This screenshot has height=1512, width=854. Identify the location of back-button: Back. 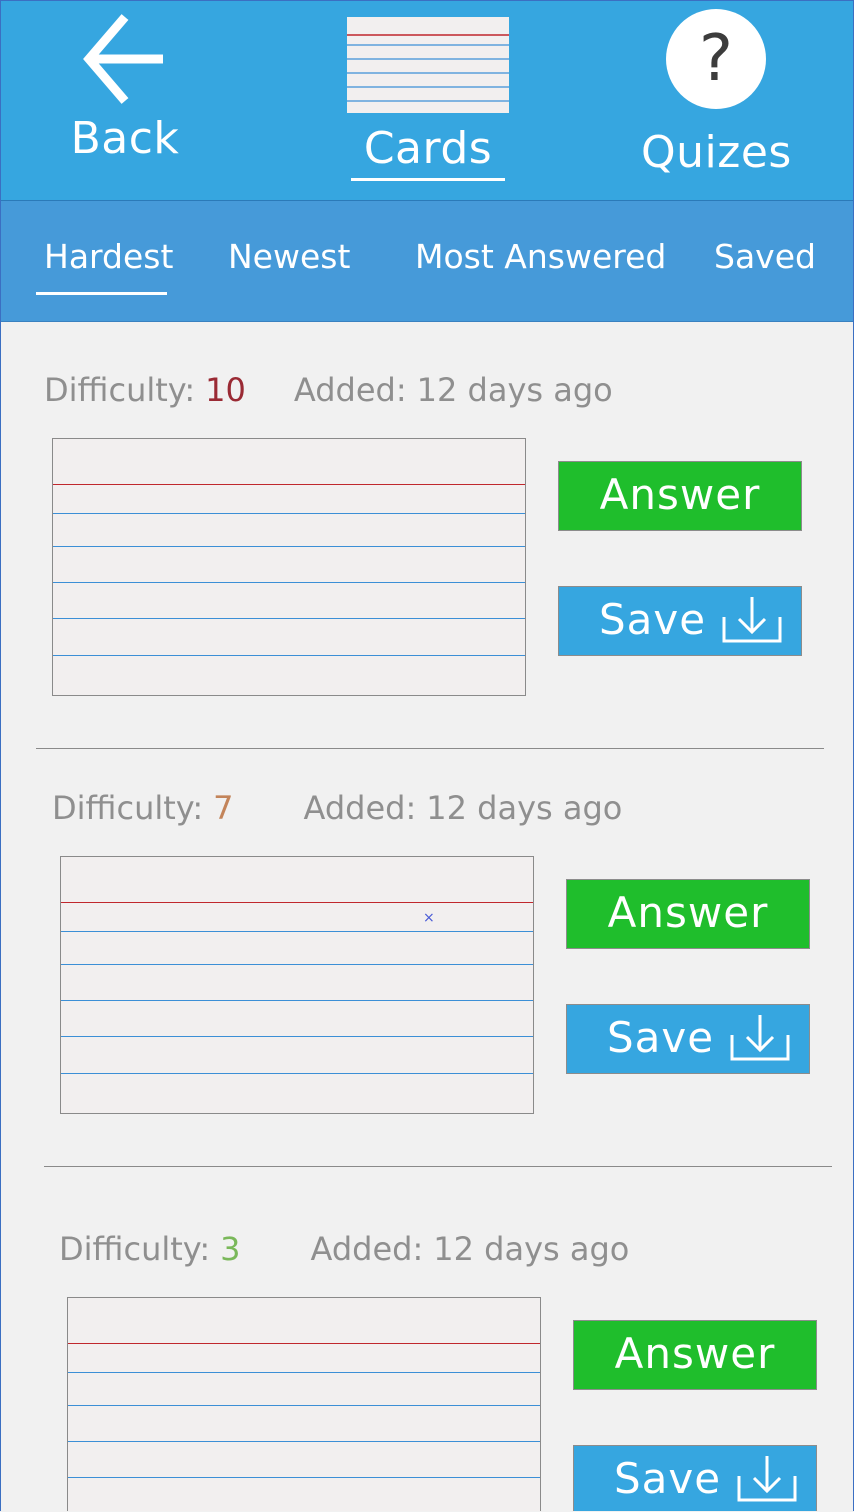
(125, 86).